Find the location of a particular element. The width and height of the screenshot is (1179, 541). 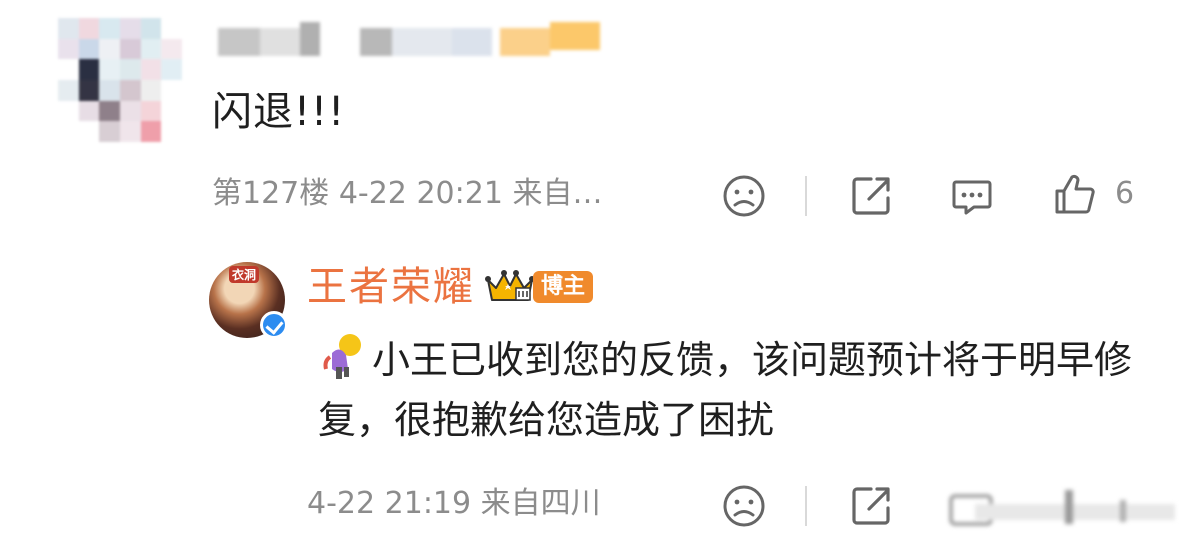

reply-share-icon is located at coordinates (871, 506).